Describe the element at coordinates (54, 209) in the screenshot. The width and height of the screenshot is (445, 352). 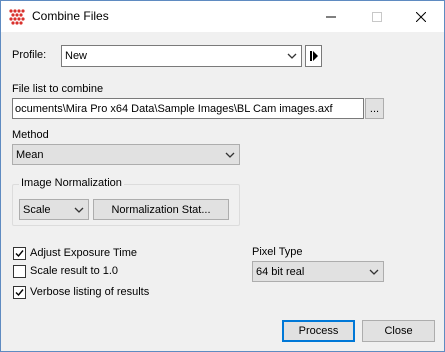
I see `normalization-mode-select: Scale` at that location.